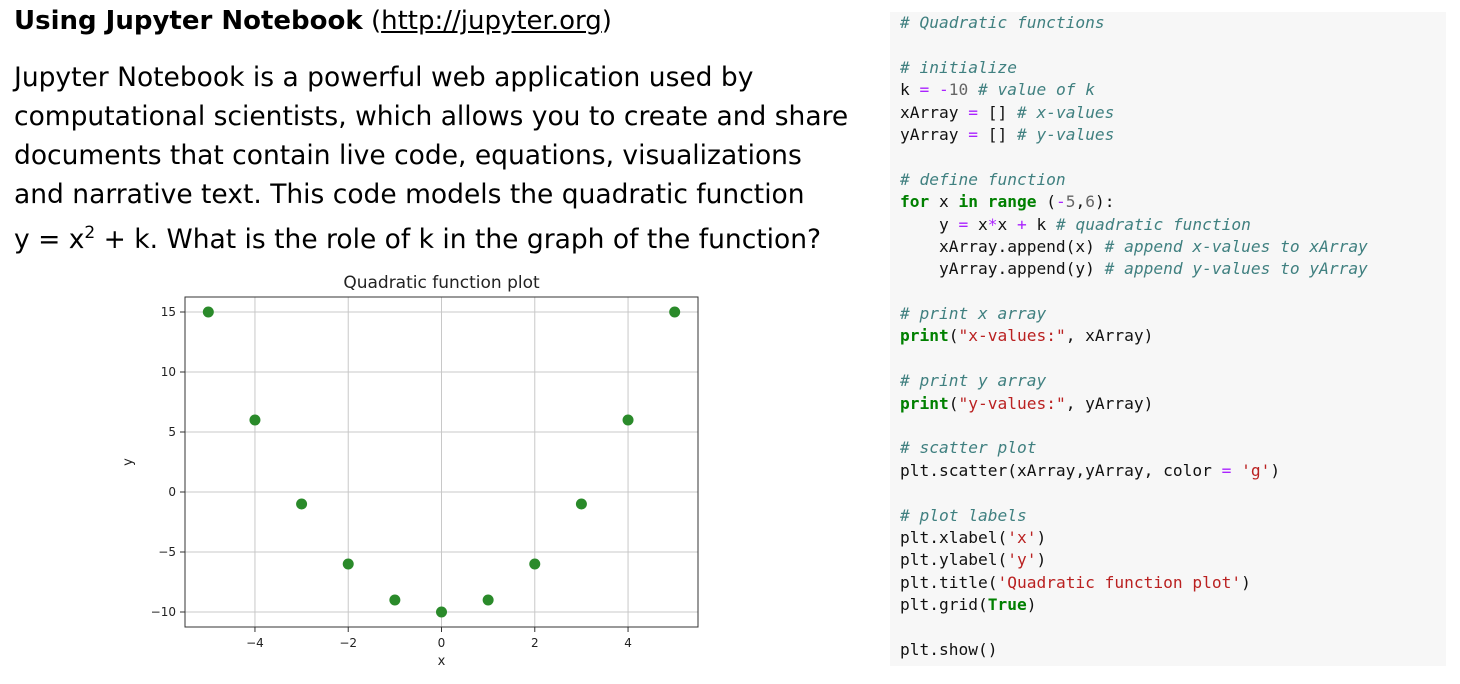 The image size is (1460, 684). Describe the element at coordinates (958, 67) in the screenshot. I see `code-token: # initialize` at that location.